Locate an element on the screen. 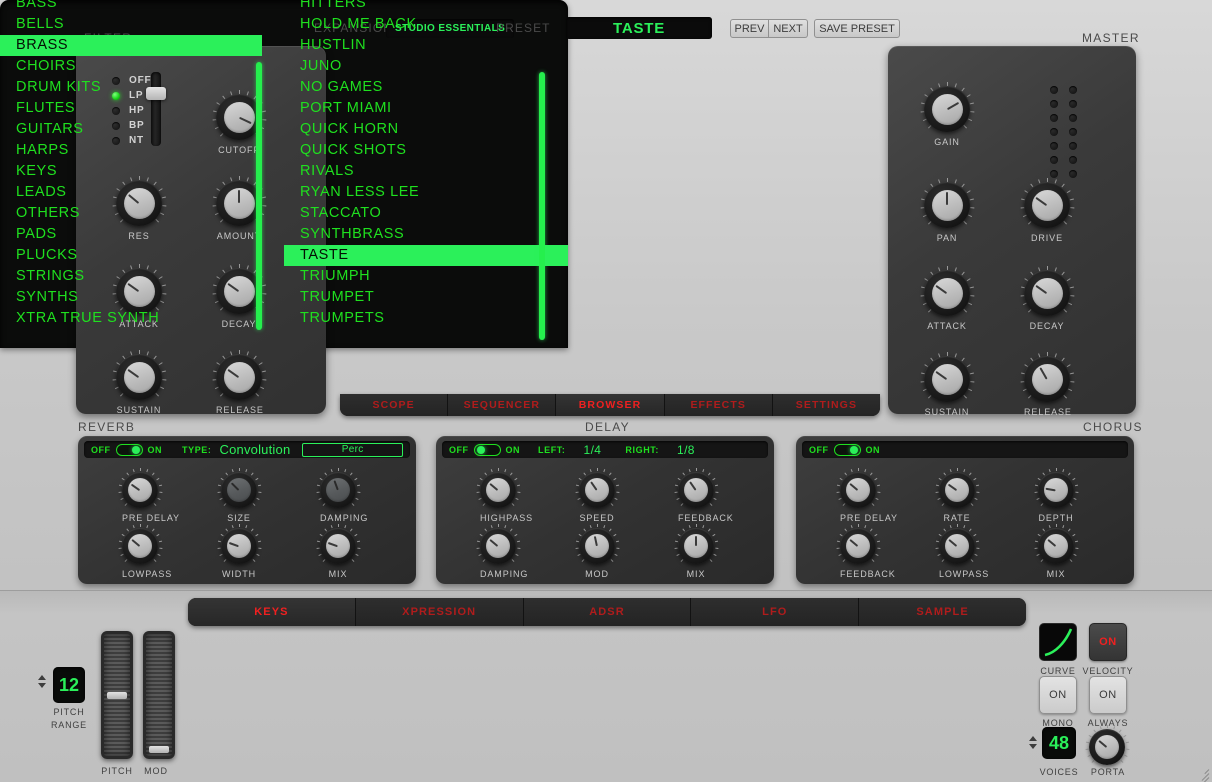 The image size is (1212, 782). voices-display: 48 is located at coordinates (1059, 743).